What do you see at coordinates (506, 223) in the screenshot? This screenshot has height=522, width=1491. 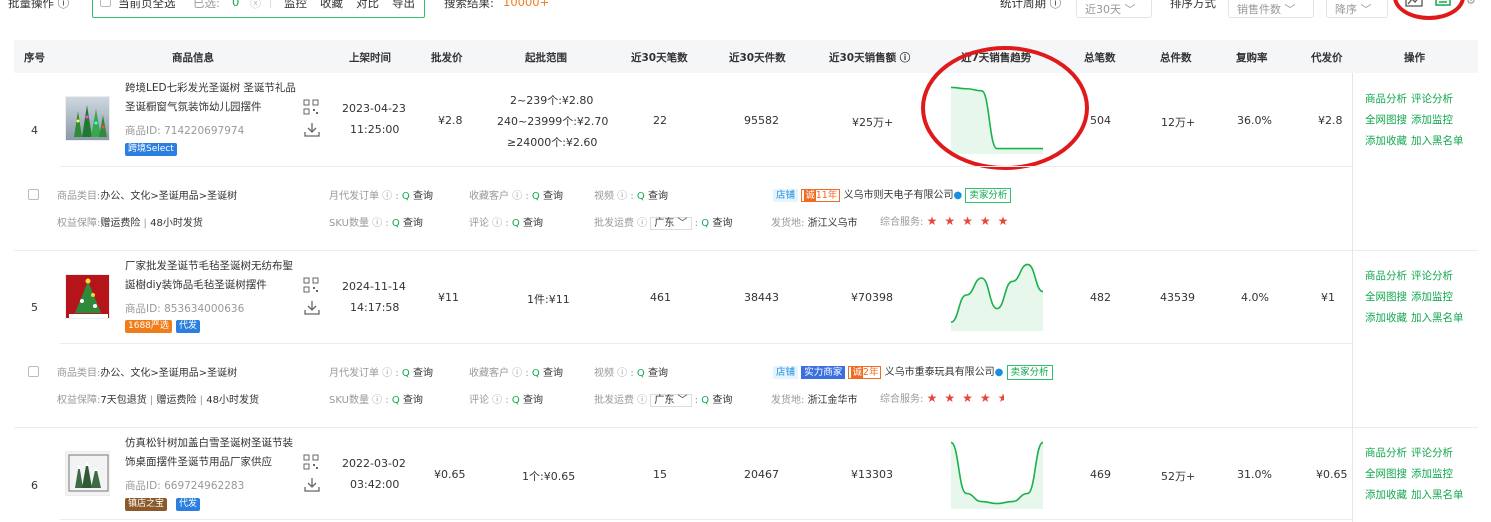 I see `reviews: 评论 ⓘ : Q 查询` at bounding box center [506, 223].